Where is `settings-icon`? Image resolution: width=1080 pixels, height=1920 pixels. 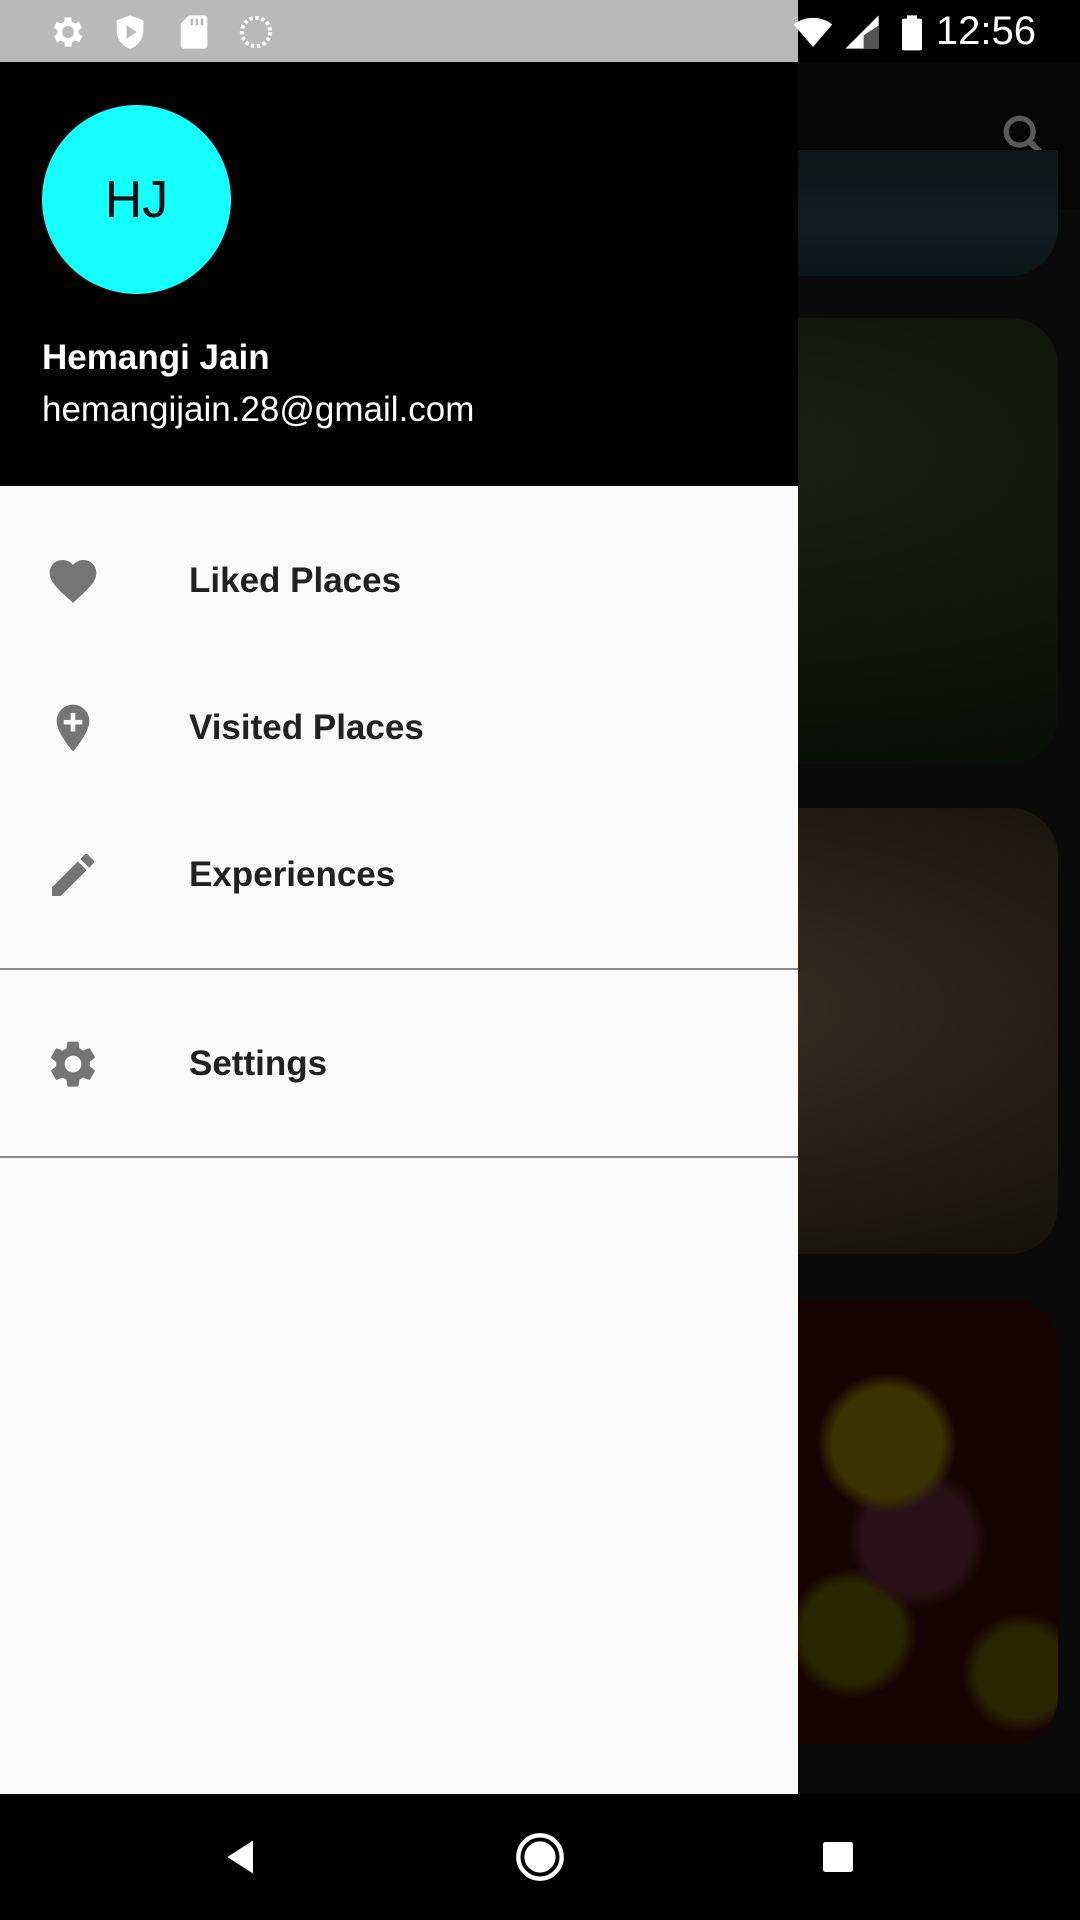 settings-icon is located at coordinates (68, 32).